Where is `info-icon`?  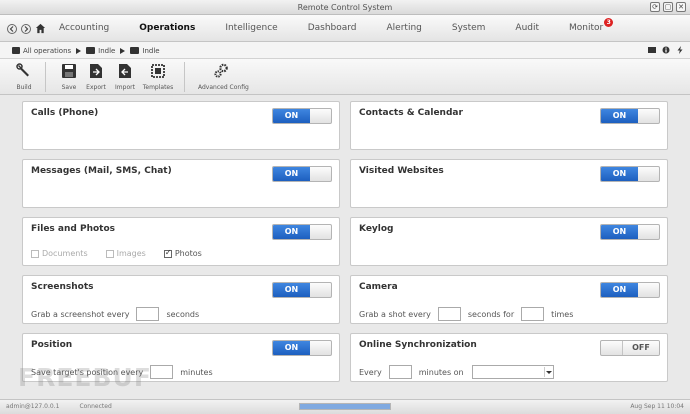
info-icon is located at coordinates (666, 50).